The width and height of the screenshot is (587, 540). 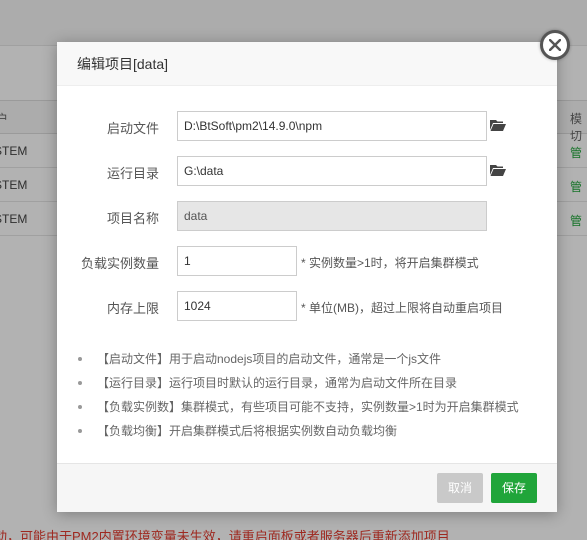 I want to click on tip-text: 【负载实例数】集群模式，有些项目可能不支持，实例数量>1时为开启集群模式, so click(x=308, y=407).